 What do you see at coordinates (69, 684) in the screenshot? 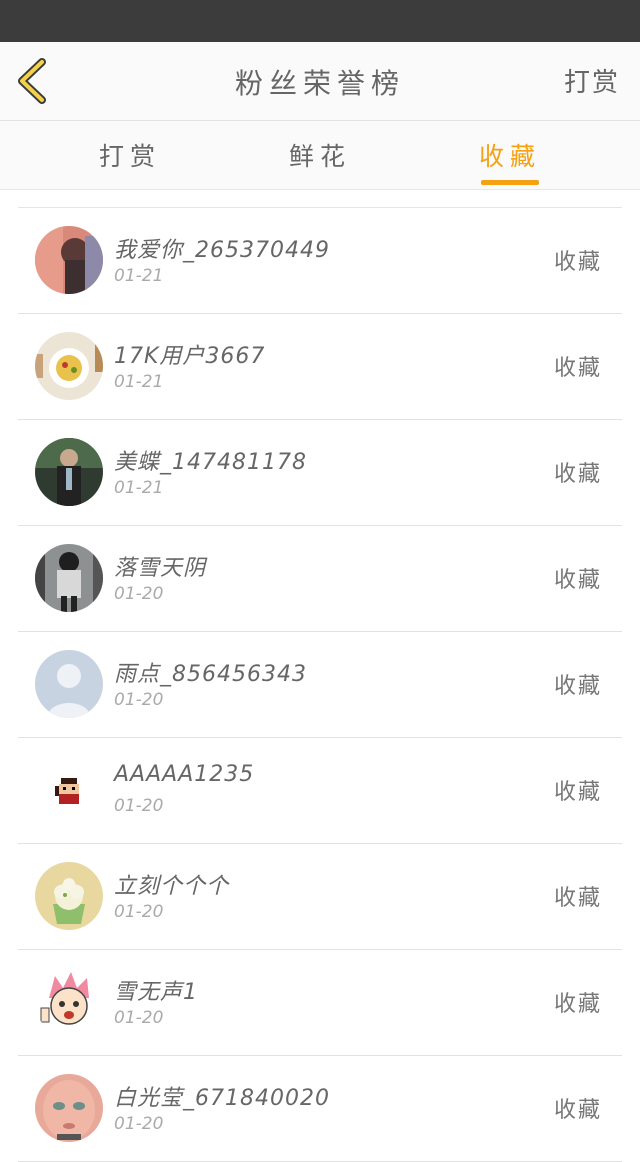
I see `default-user-avatar` at bounding box center [69, 684].